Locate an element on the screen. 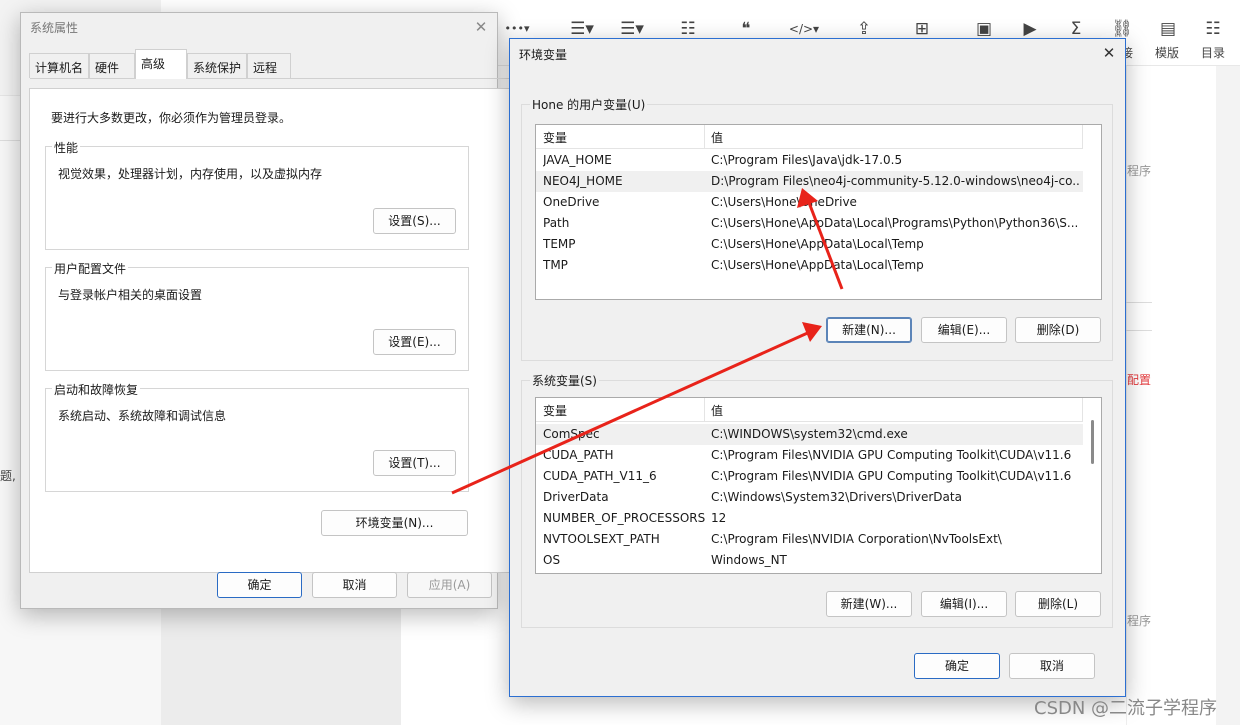  annotation-overlay is located at coordinates (647, 341).